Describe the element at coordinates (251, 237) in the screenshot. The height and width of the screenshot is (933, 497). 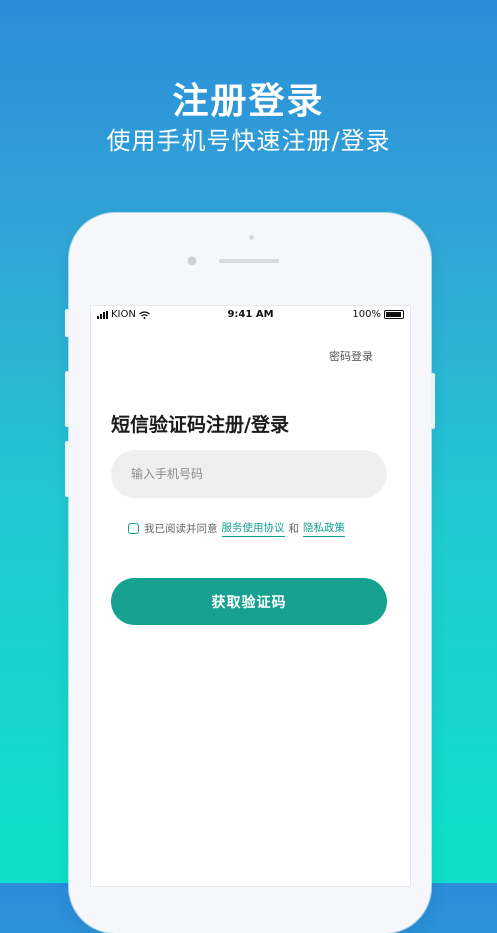
I see `camera-dot` at that location.